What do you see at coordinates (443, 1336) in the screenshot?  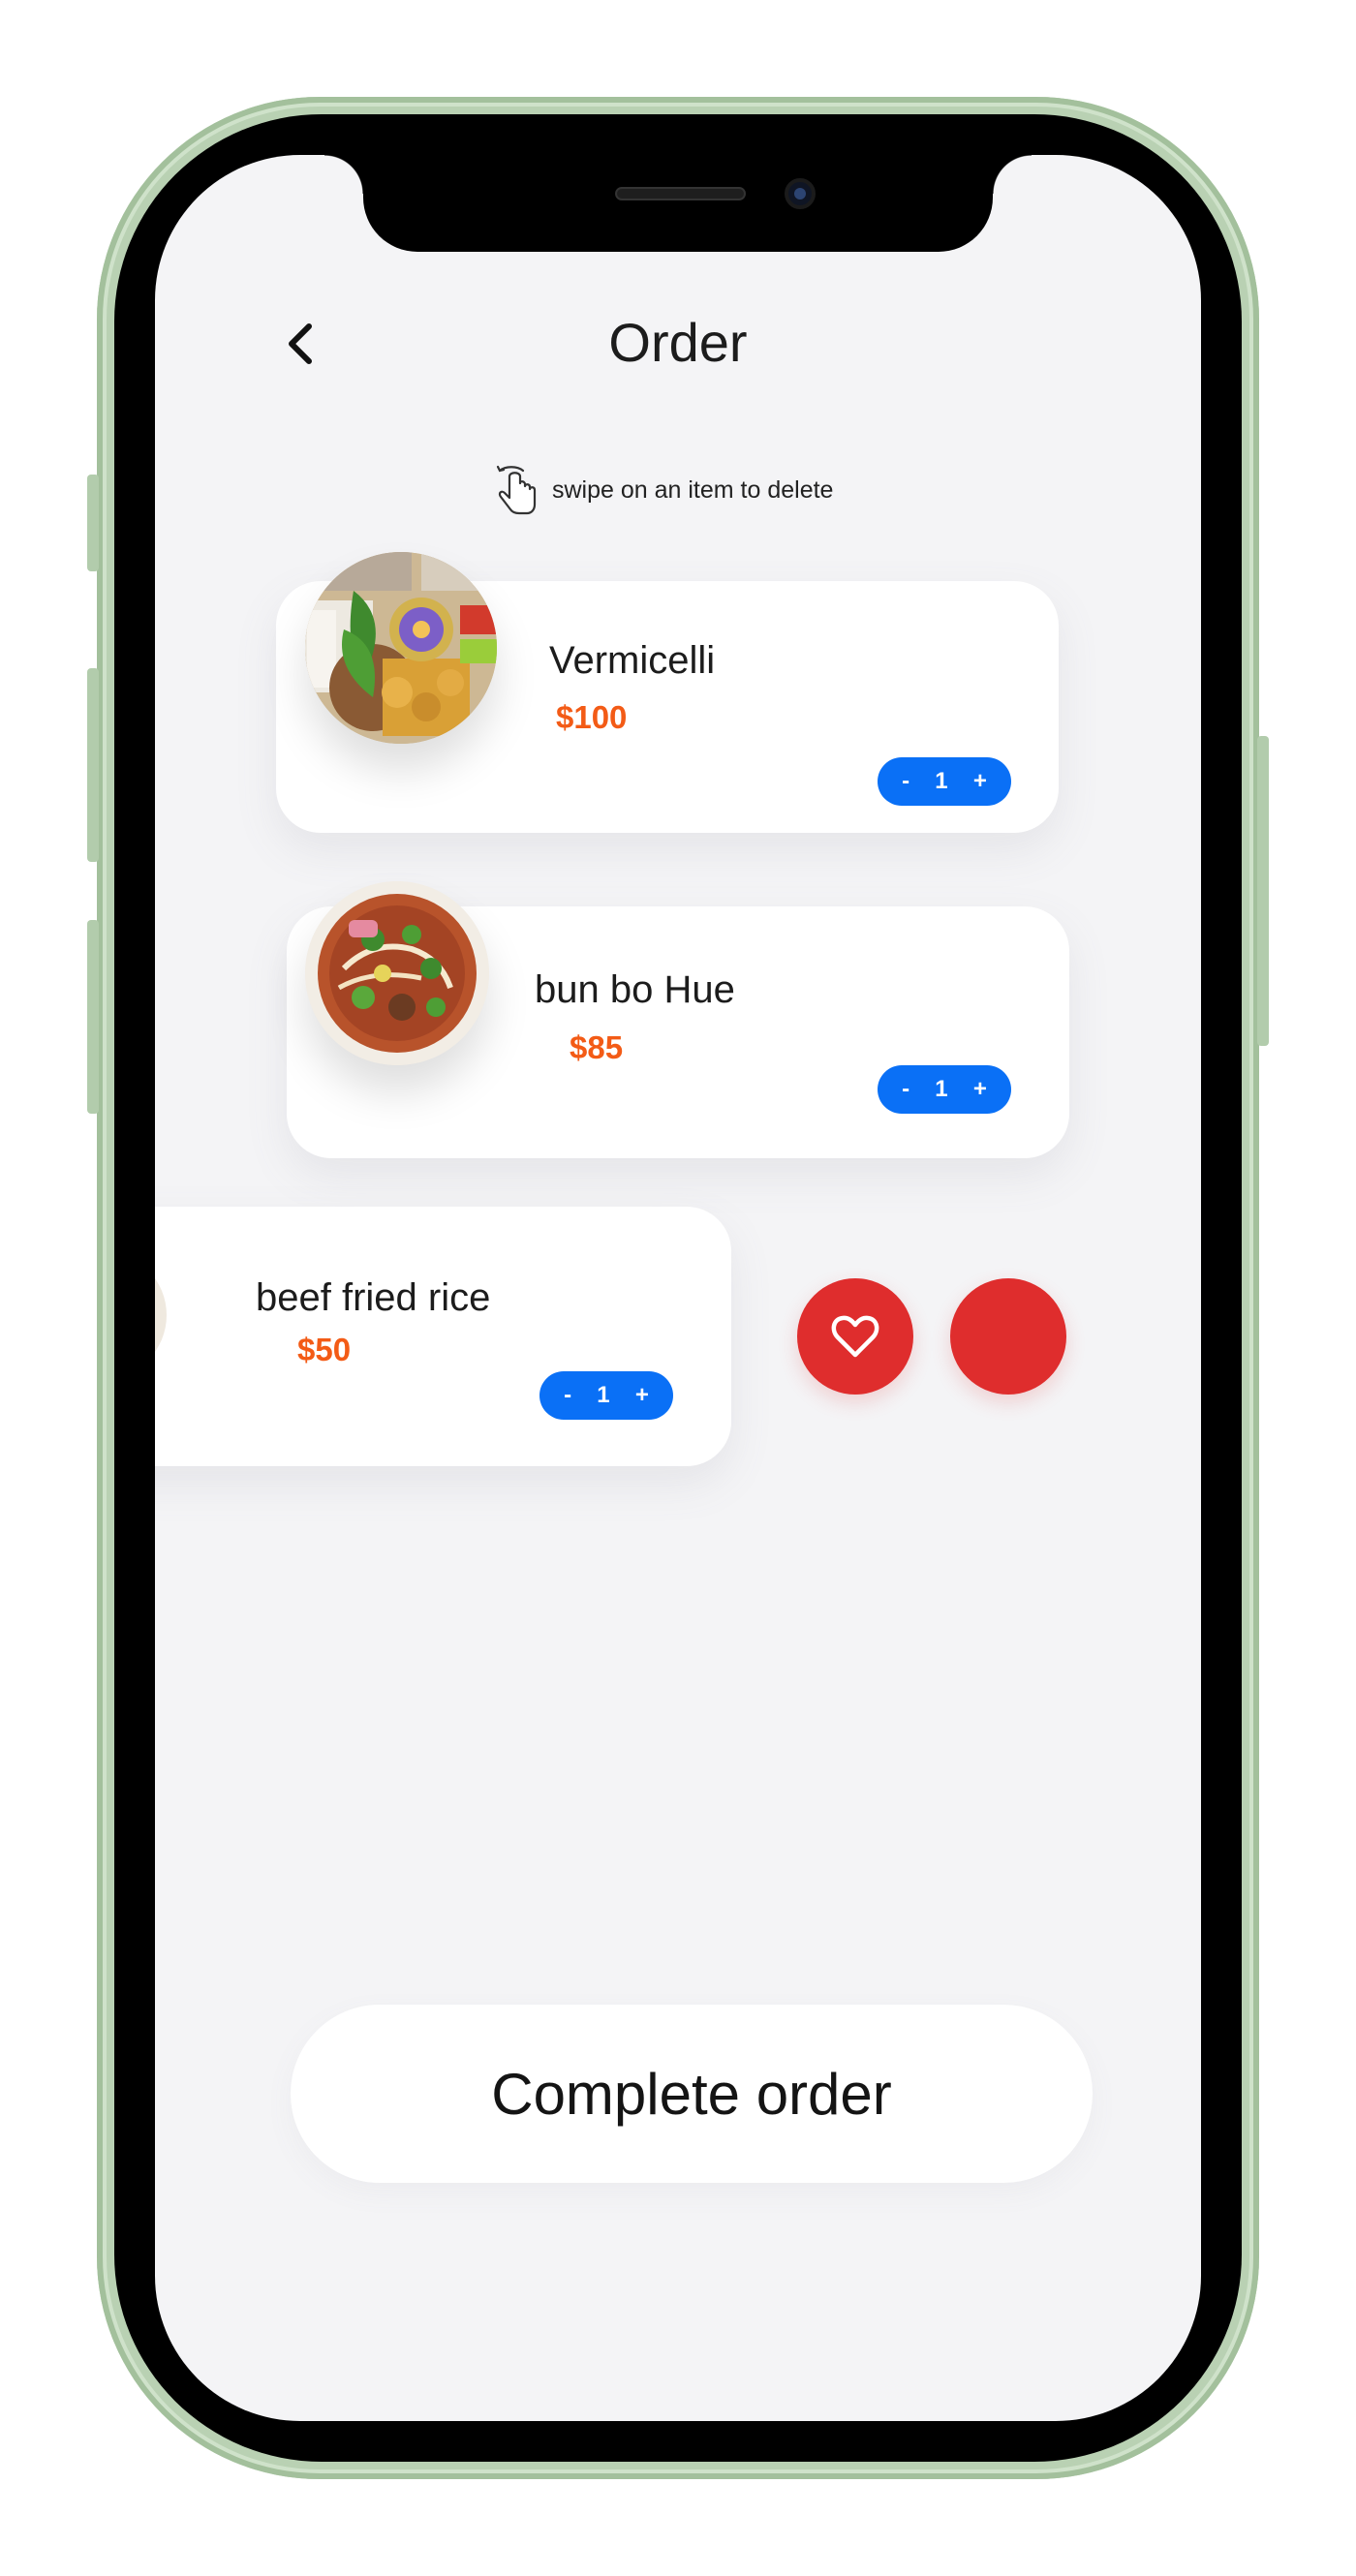 I see `order-item-card-swiped` at bounding box center [443, 1336].